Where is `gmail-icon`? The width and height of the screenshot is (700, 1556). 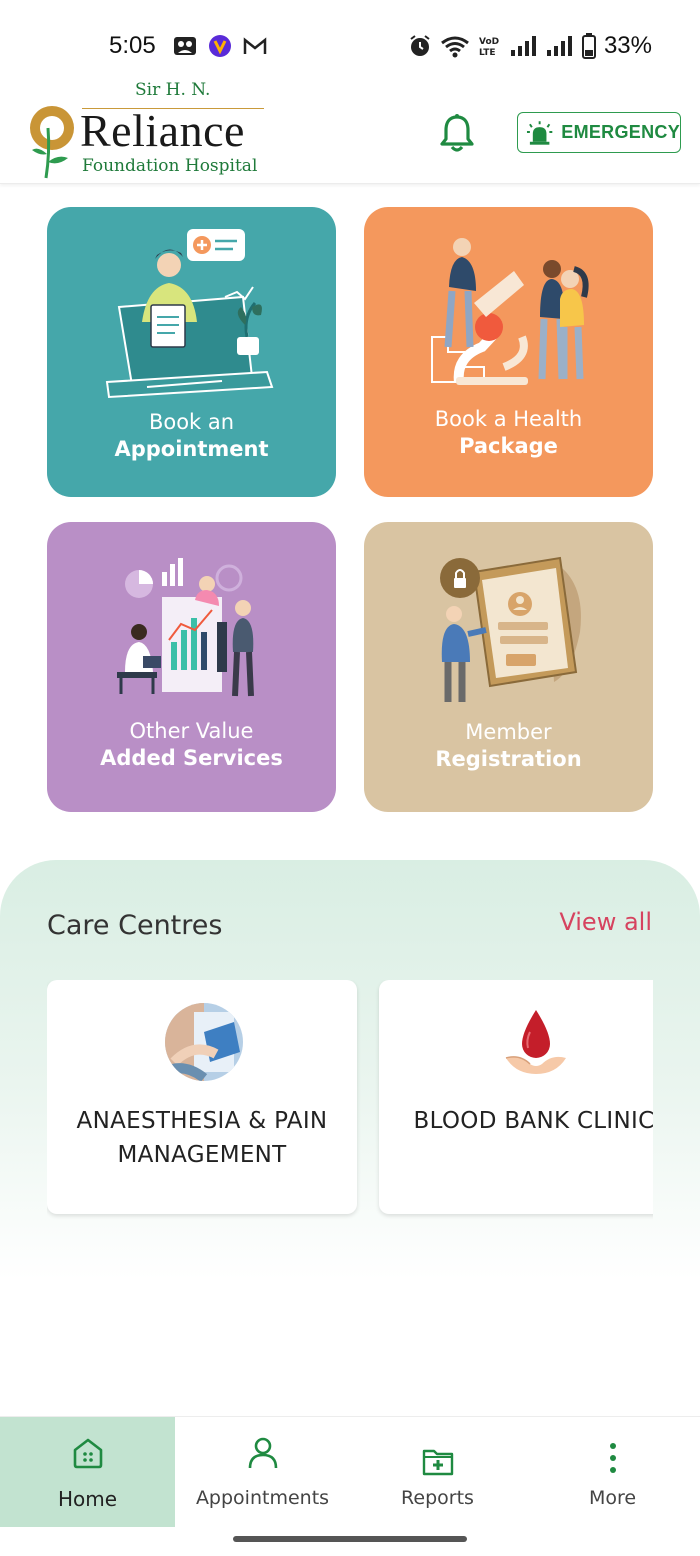
gmail-icon is located at coordinates (255, 45).